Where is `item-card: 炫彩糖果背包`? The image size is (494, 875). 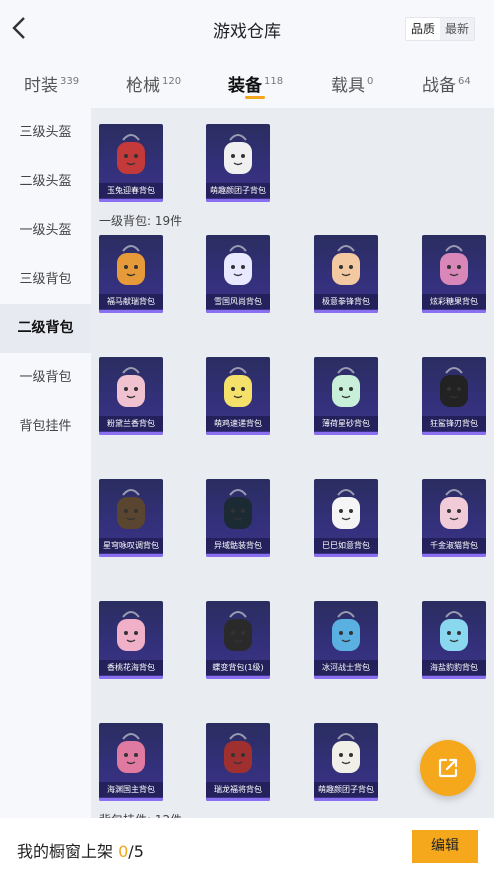
item-card: 炫彩糖果背包 is located at coordinates (454, 274).